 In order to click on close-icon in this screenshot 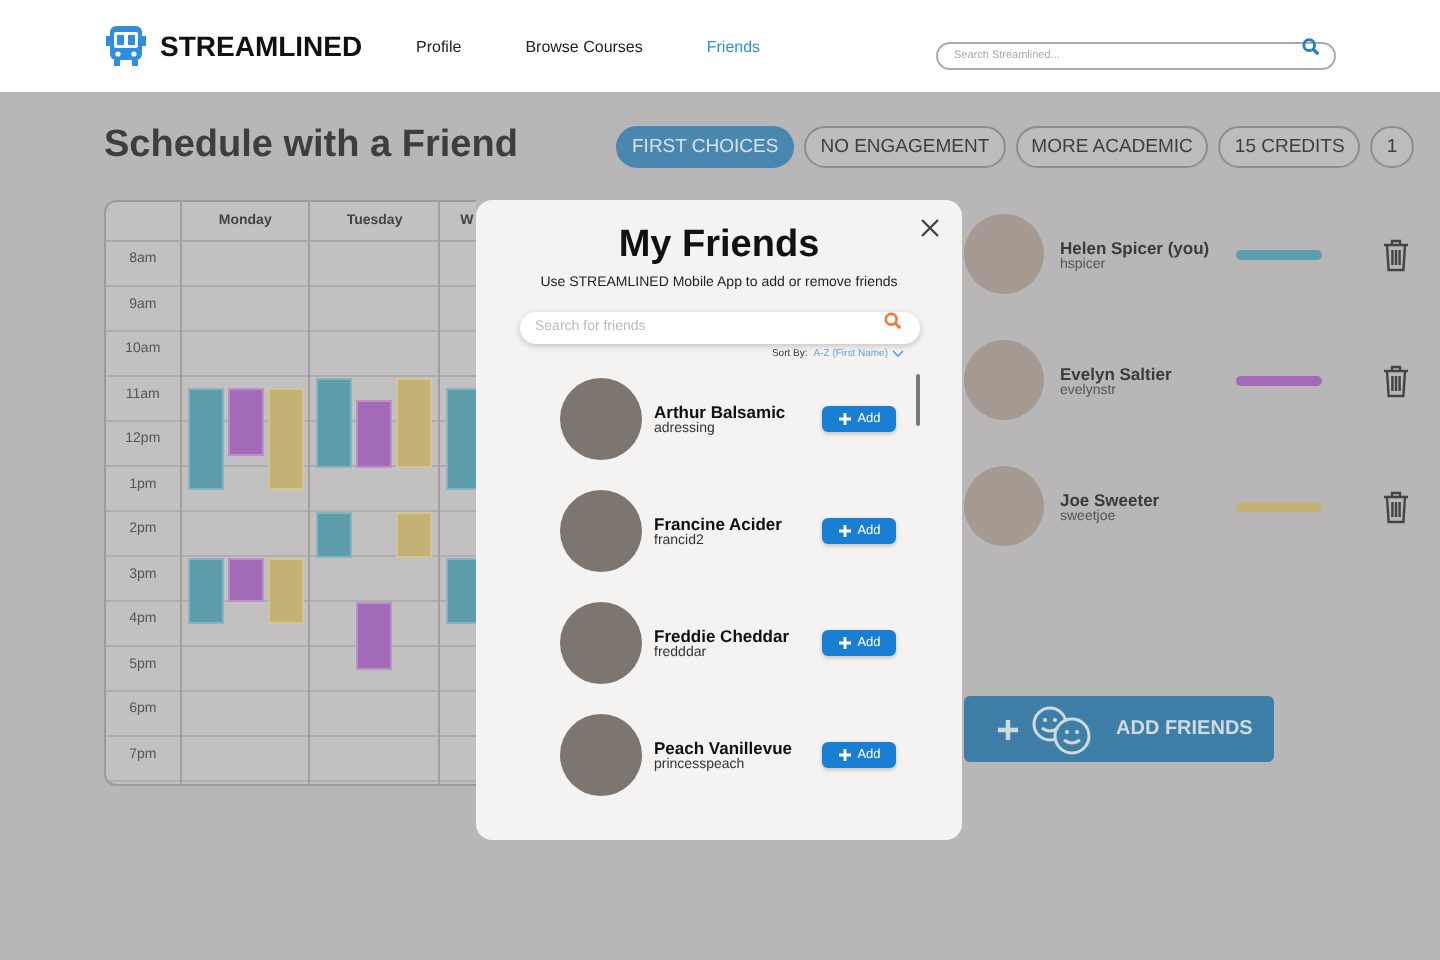, I will do `click(930, 228)`.